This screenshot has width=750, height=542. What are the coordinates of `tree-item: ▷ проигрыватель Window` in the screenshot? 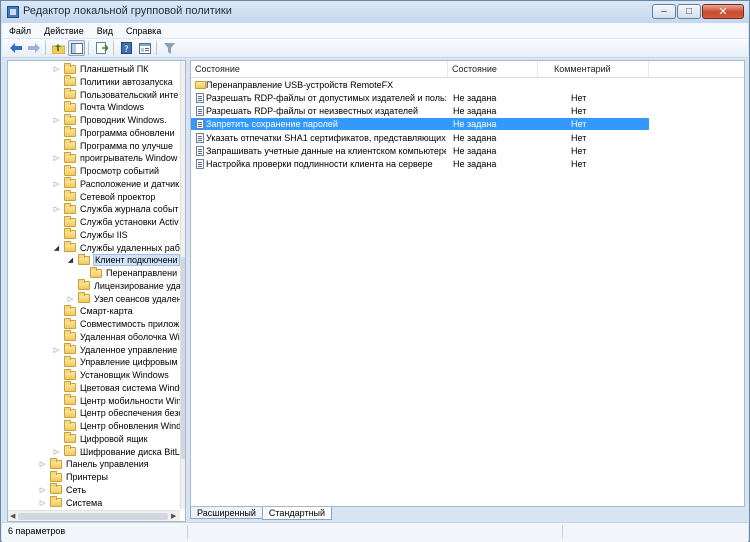 It's located at (114, 157).